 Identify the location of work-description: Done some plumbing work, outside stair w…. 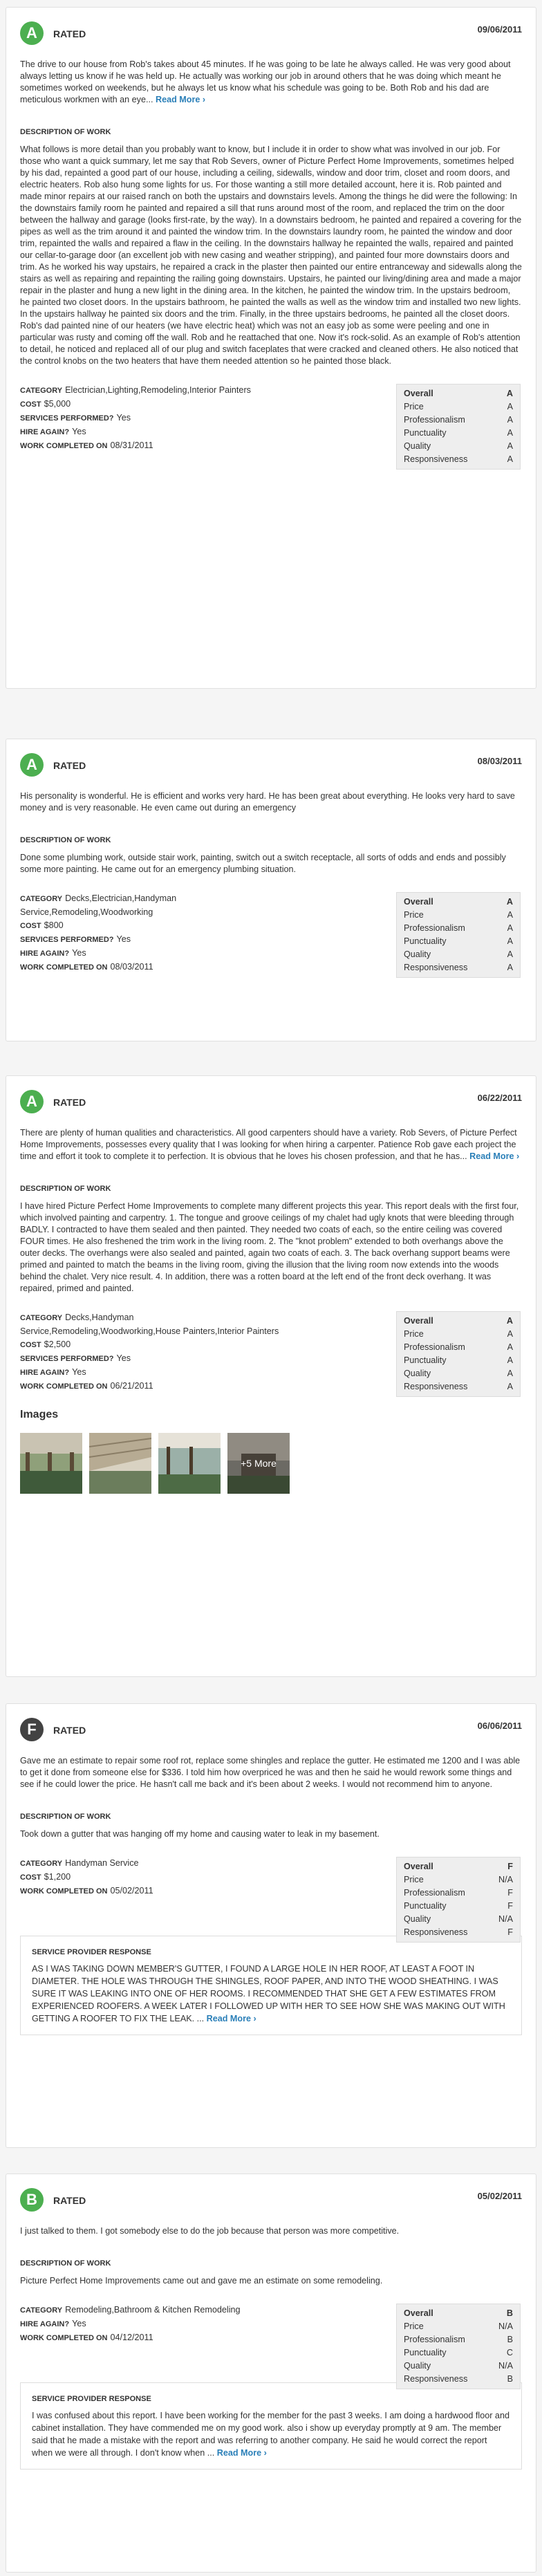
(263, 863).